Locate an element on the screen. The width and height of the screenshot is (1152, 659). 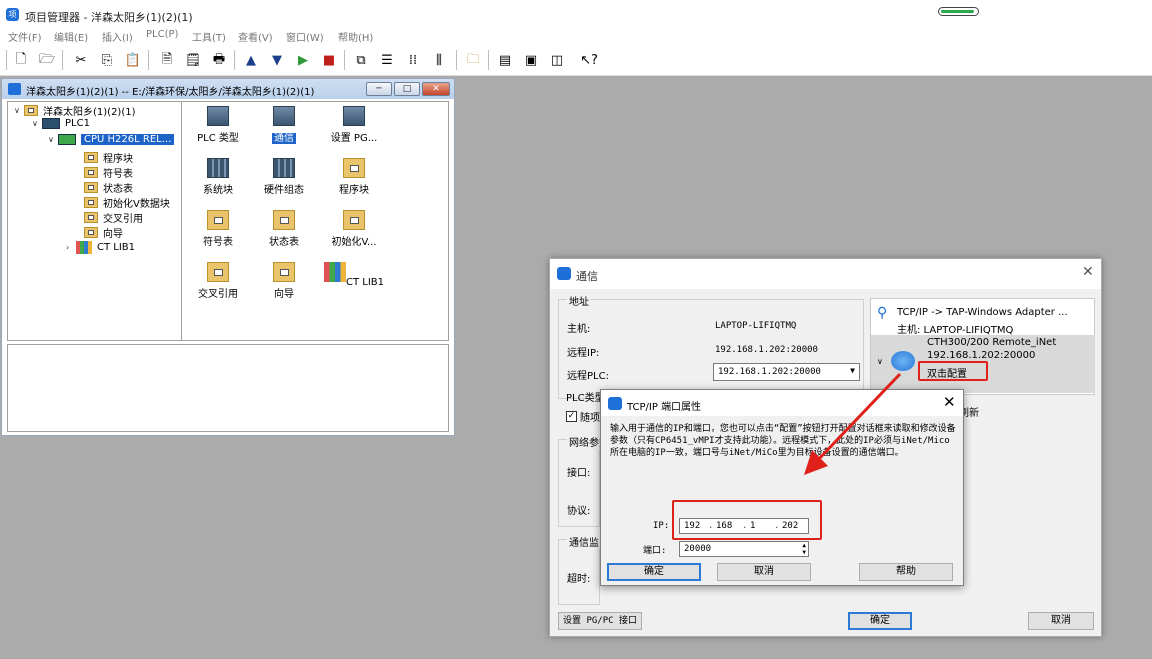
toolbar-grip is located at coordinates (6, 60).